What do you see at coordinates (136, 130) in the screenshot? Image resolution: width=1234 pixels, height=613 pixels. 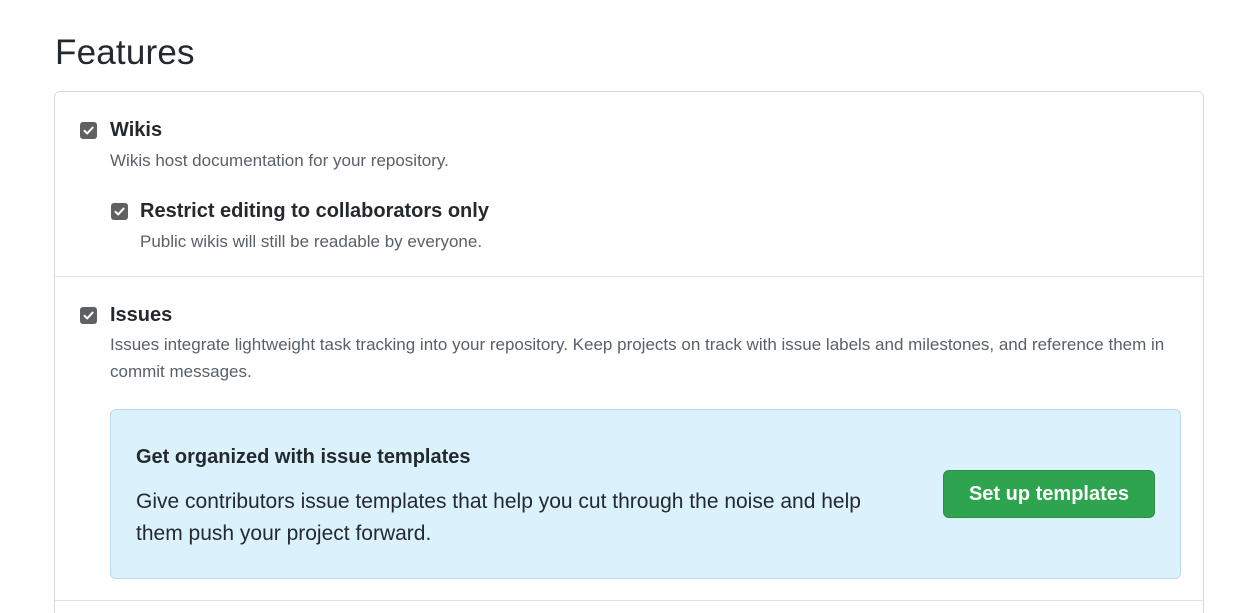 I see `wikis-label: Wikis` at bounding box center [136, 130].